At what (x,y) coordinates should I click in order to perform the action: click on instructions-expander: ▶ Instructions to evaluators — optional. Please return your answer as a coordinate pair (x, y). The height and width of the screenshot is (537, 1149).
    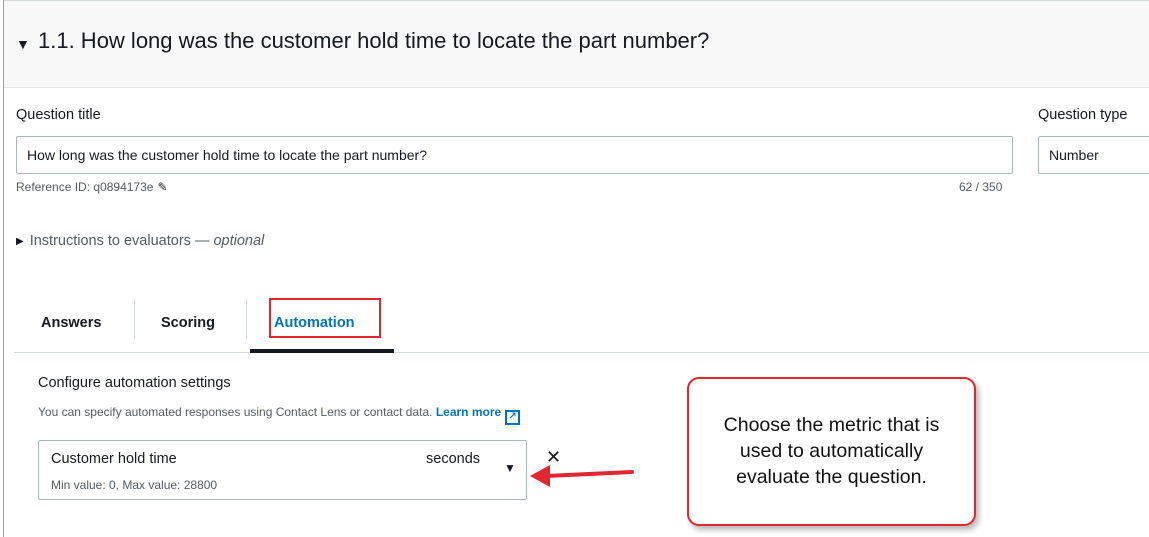
    Looking at the image, I should click on (140, 241).